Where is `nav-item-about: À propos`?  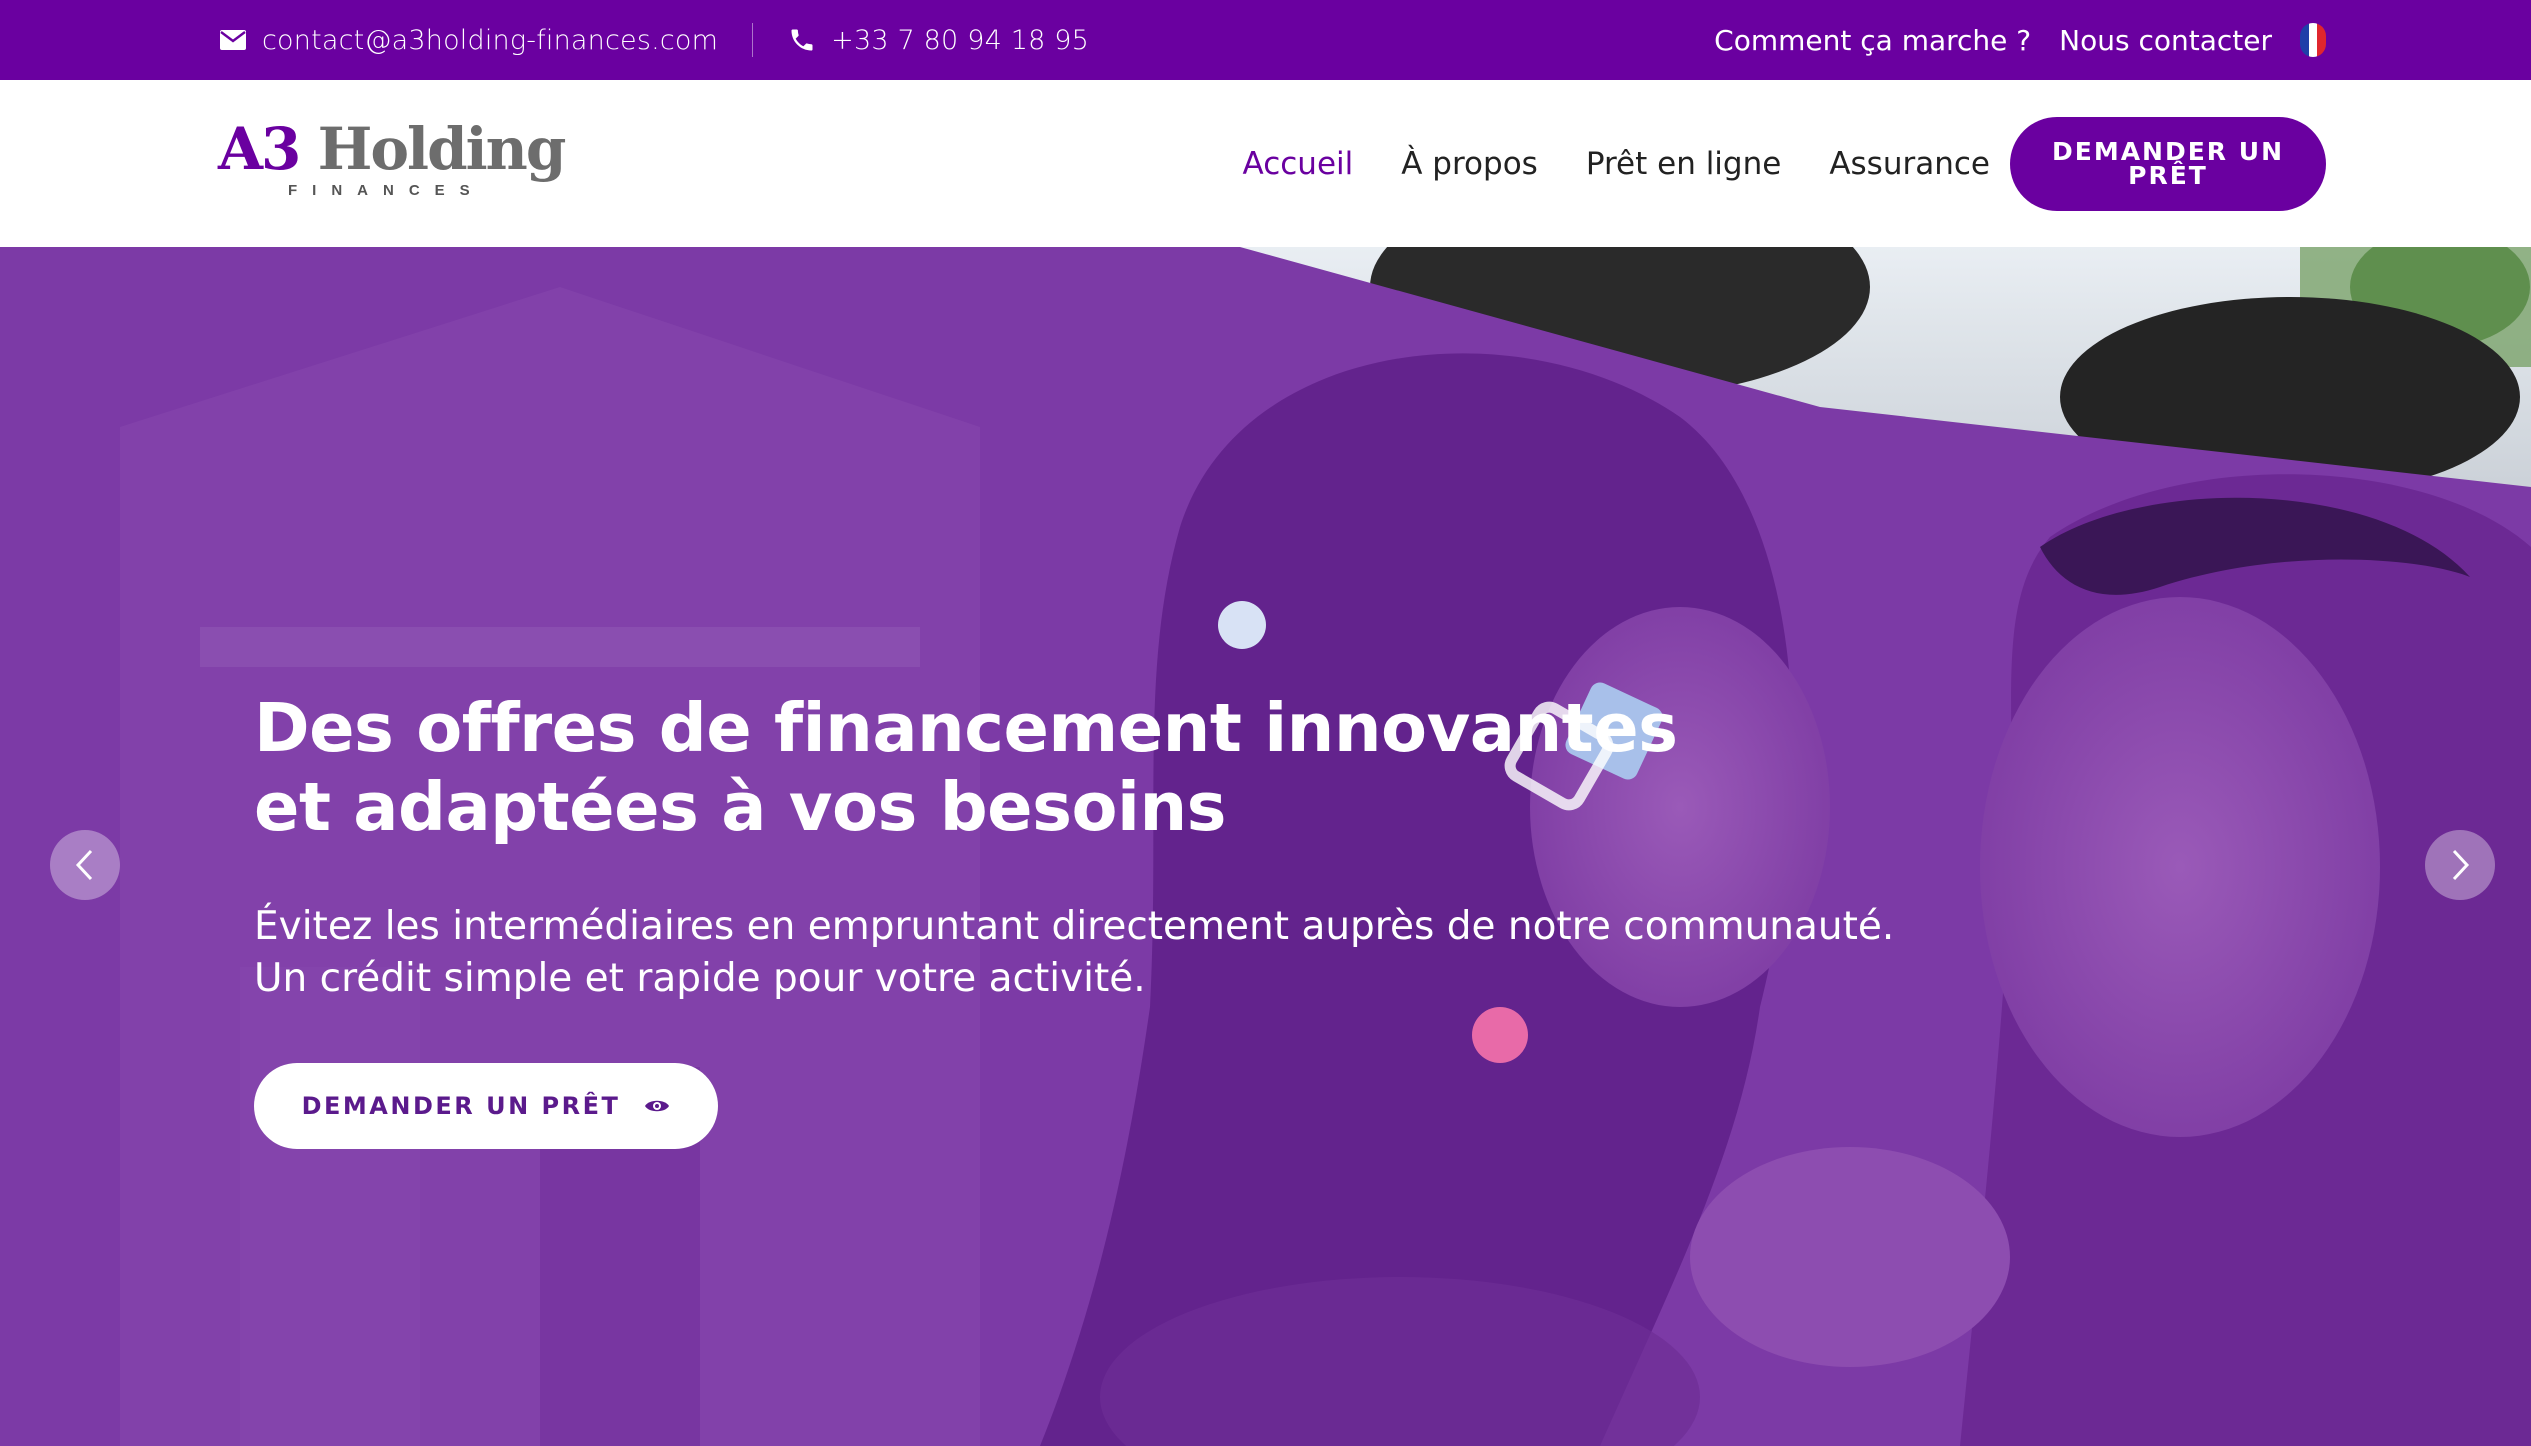 nav-item-about: À propos is located at coordinates (1469, 164).